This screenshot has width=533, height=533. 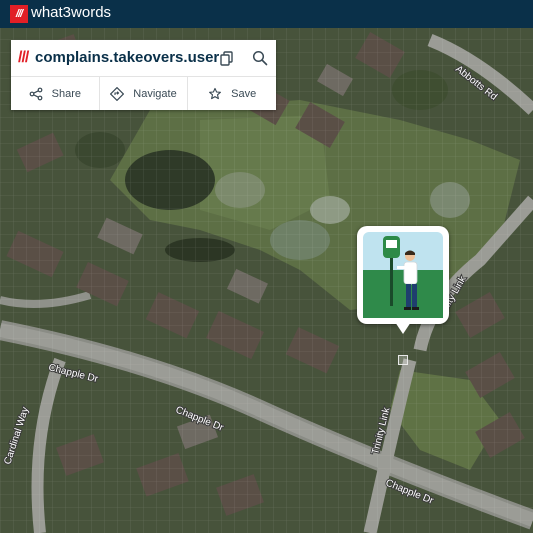 What do you see at coordinates (117, 93) in the screenshot?
I see `navigate-icon` at bounding box center [117, 93].